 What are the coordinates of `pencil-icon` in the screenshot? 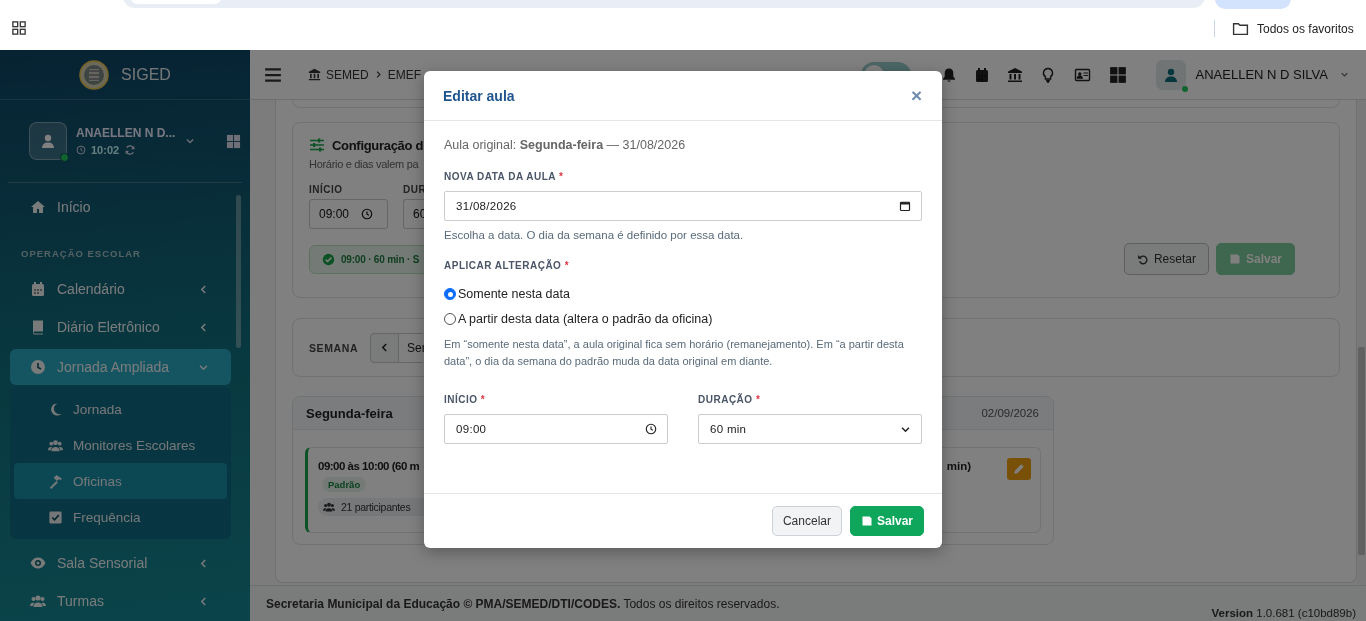 It's located at (1019, 469).